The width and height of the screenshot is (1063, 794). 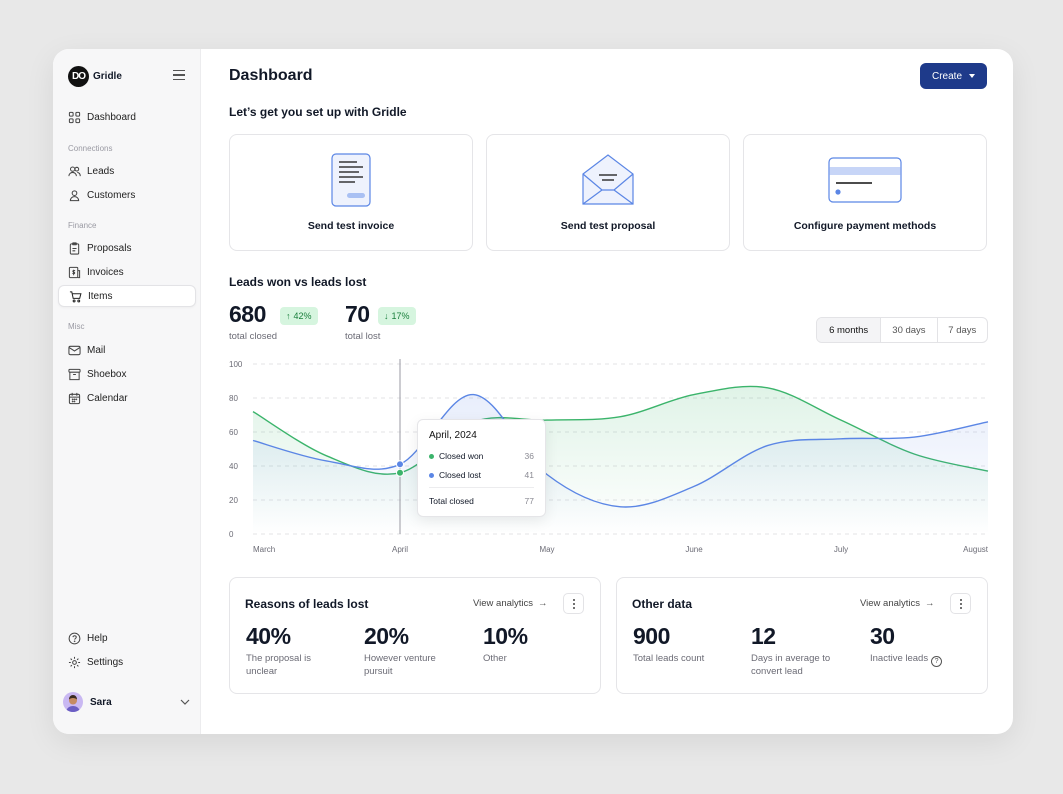 What do you see at coordinates (100, 296) in the screenshot?
I see `sidebar-item-label: Items` at bounding box center [100, 296].